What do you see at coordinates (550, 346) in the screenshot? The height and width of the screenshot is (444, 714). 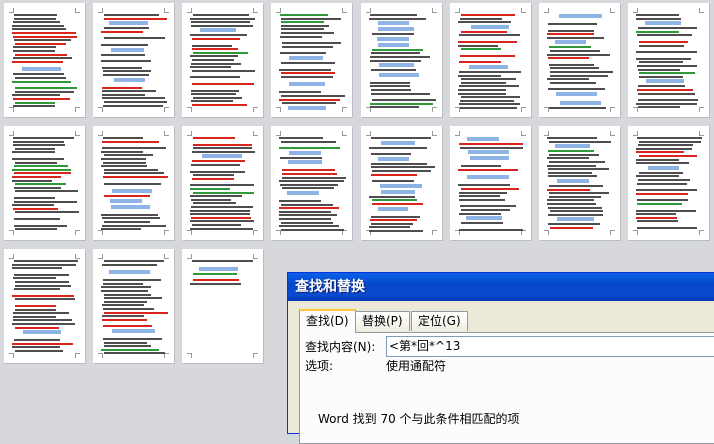 I see `find-what-input` at bounding box center [550, 346].